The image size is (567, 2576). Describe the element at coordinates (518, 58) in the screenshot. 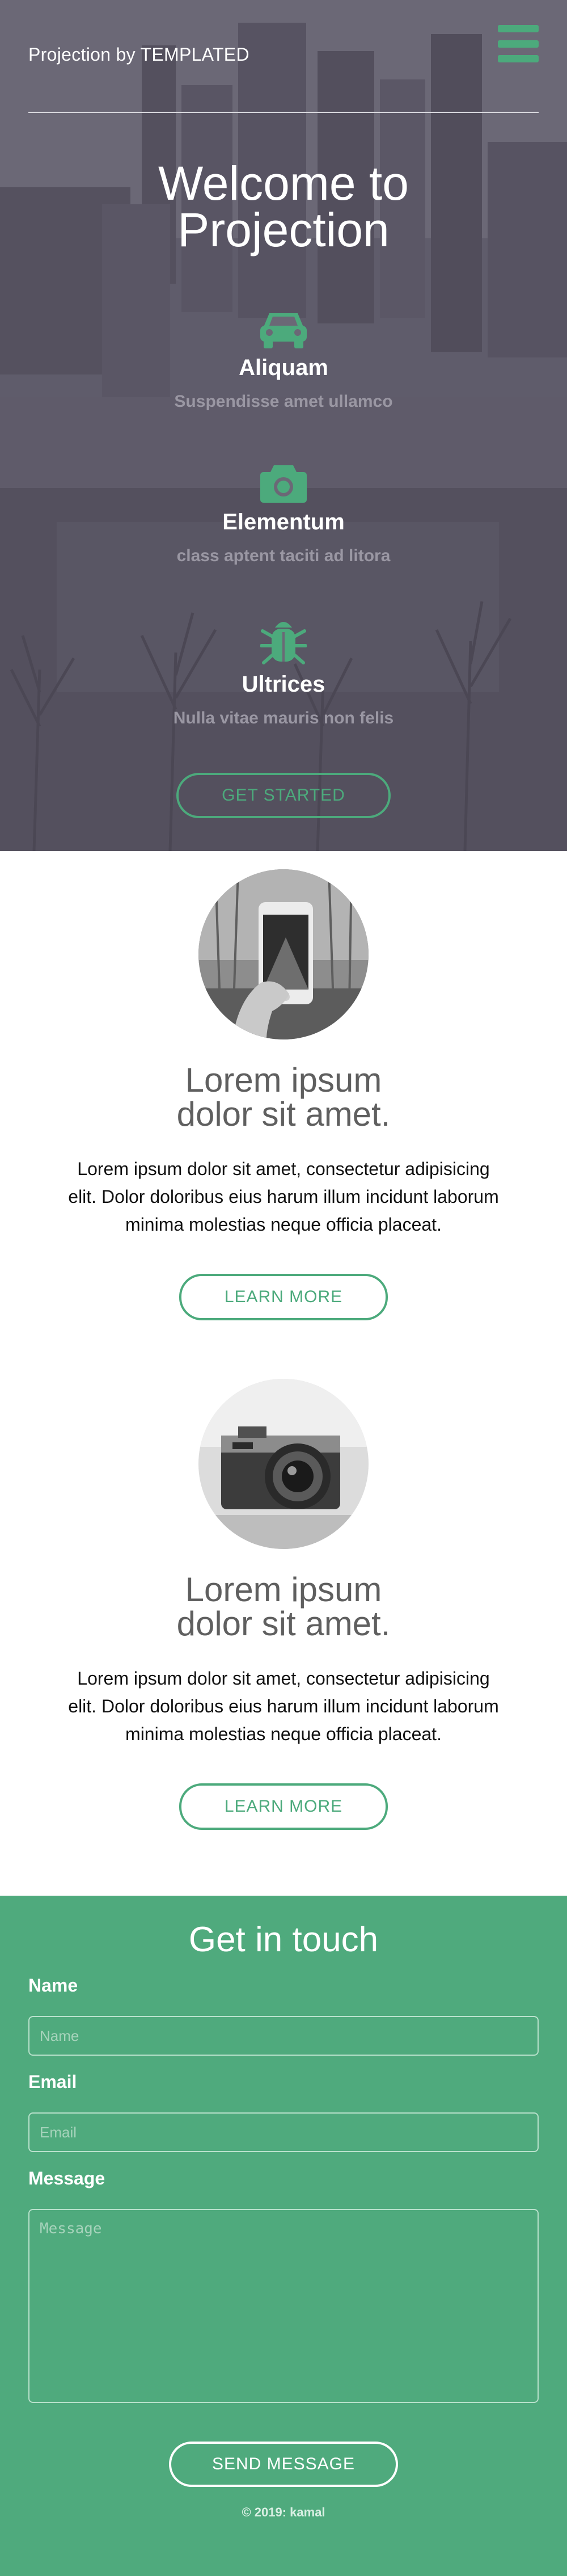

I see `menu-bar-bottom` at that location.